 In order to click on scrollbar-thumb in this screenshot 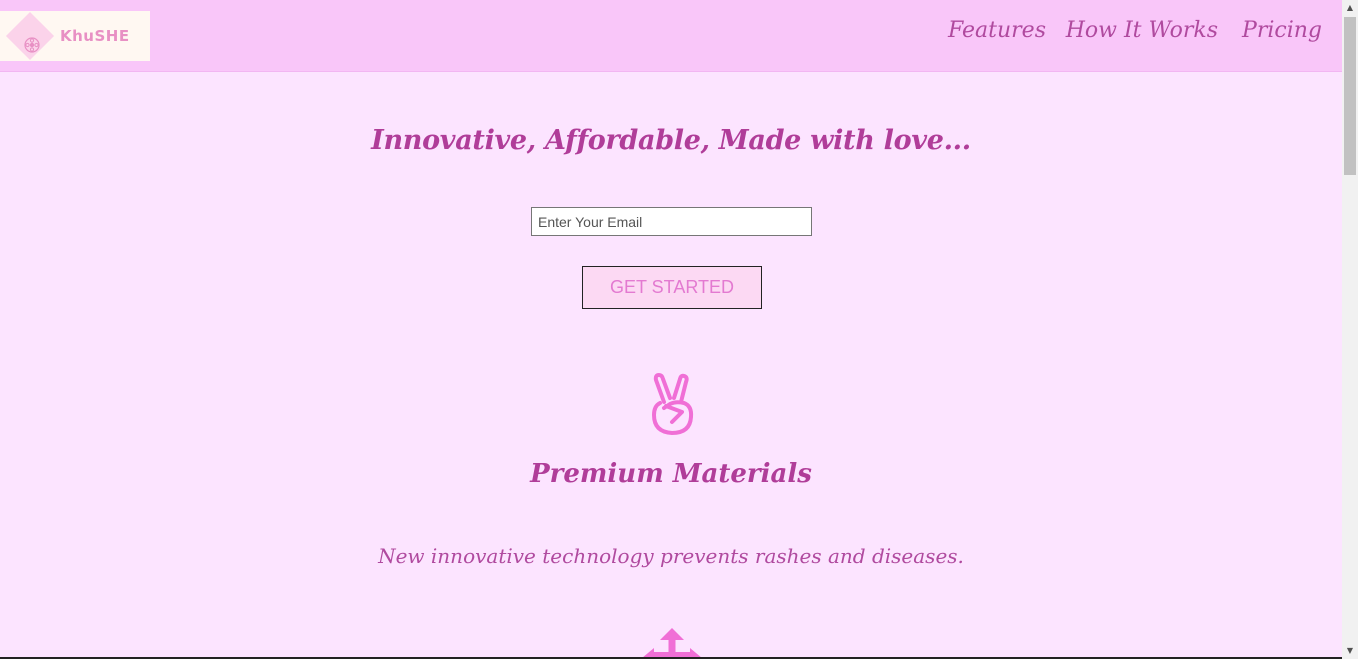, I will do `click(1350, 96)`.